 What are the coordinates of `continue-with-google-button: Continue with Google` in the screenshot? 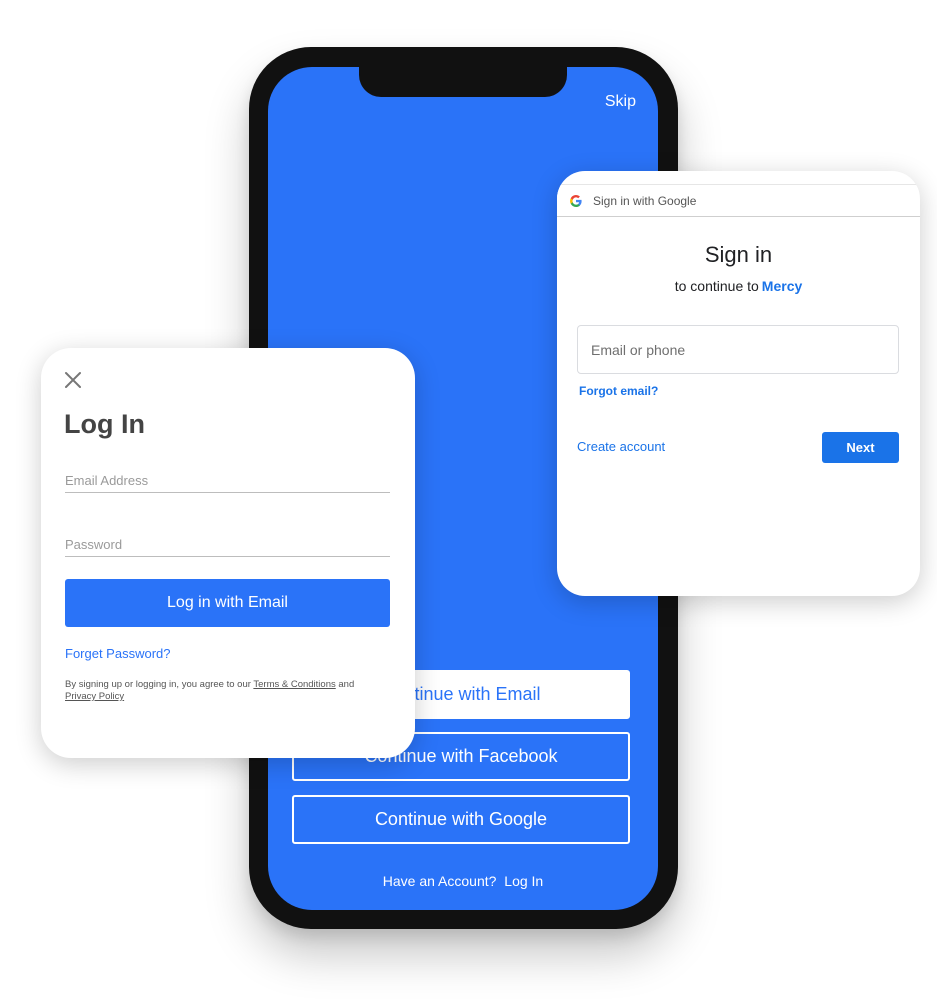 It's located at (461, 819).